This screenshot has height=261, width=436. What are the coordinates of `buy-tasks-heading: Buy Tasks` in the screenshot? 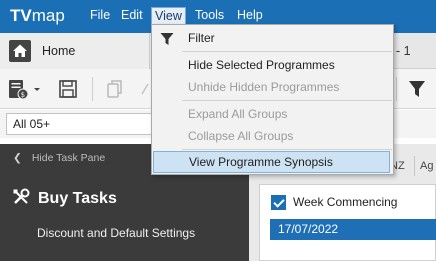 It's located at (64, 198).